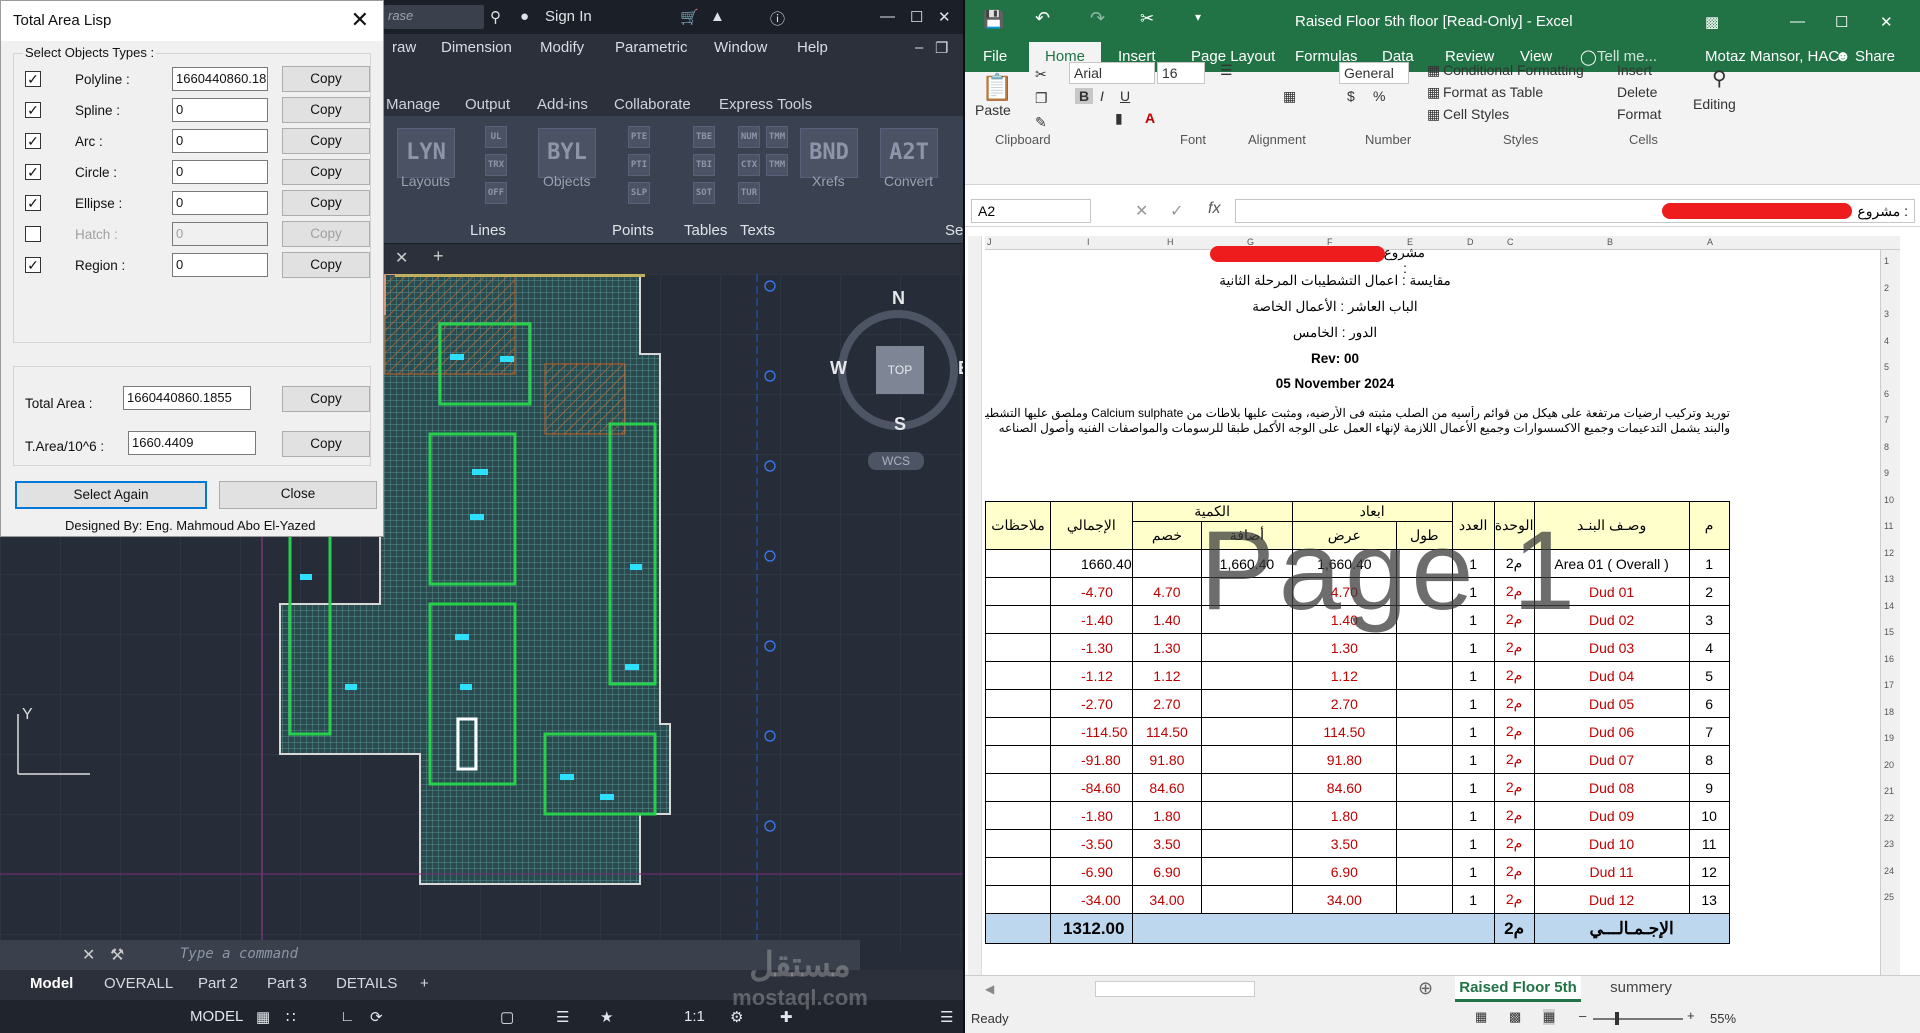 The height and width of the screenshot is (1033, 1920). I want to click on layout-tab-part2: Part 2, so click(218, 983).